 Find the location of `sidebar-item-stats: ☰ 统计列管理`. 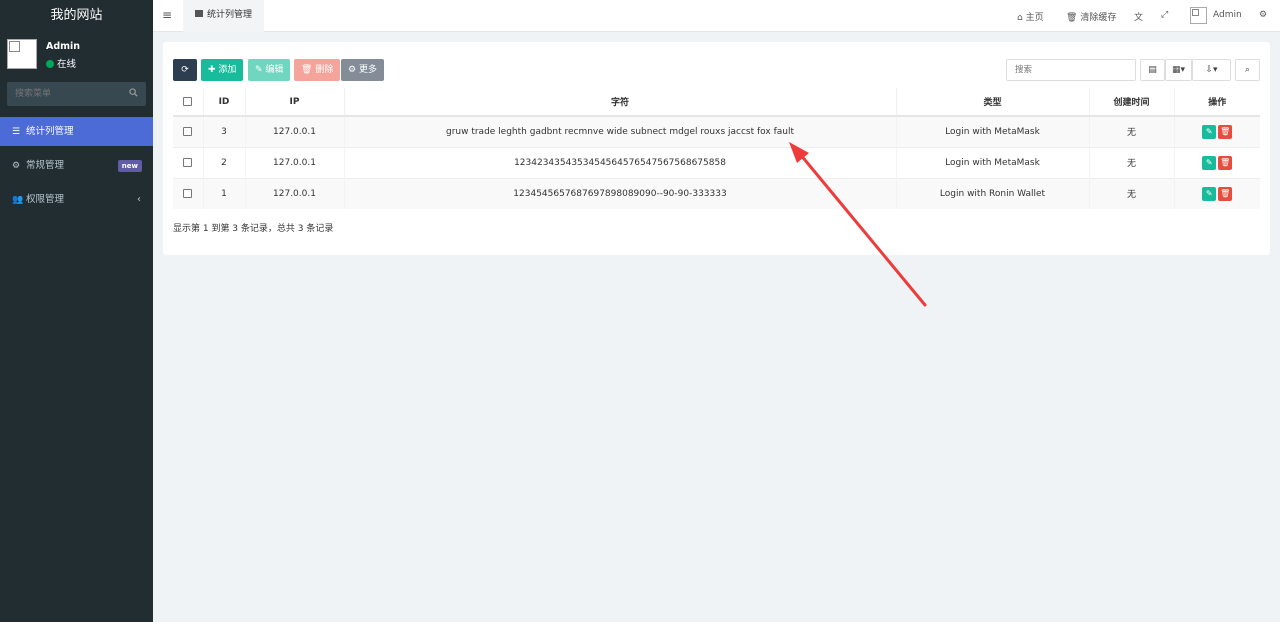

sidebar-item-stats: ☰ 统计列管理 is located at coordinates (76, 131).